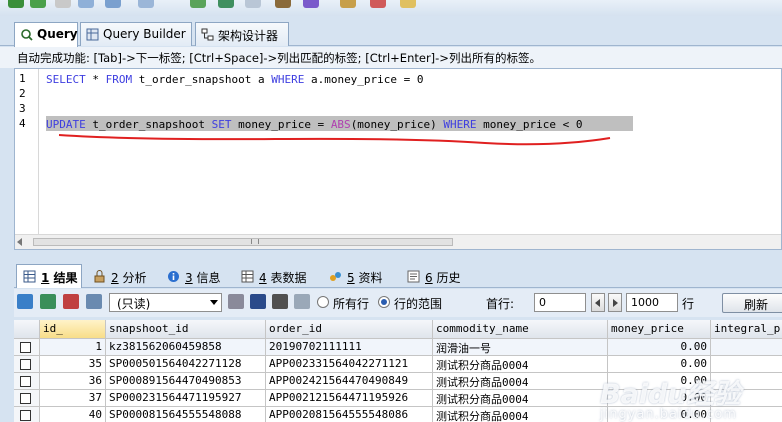 The height and width of the screenshot is (422, 782). I want to click on row-count-input: 1000, so click(652, 302).